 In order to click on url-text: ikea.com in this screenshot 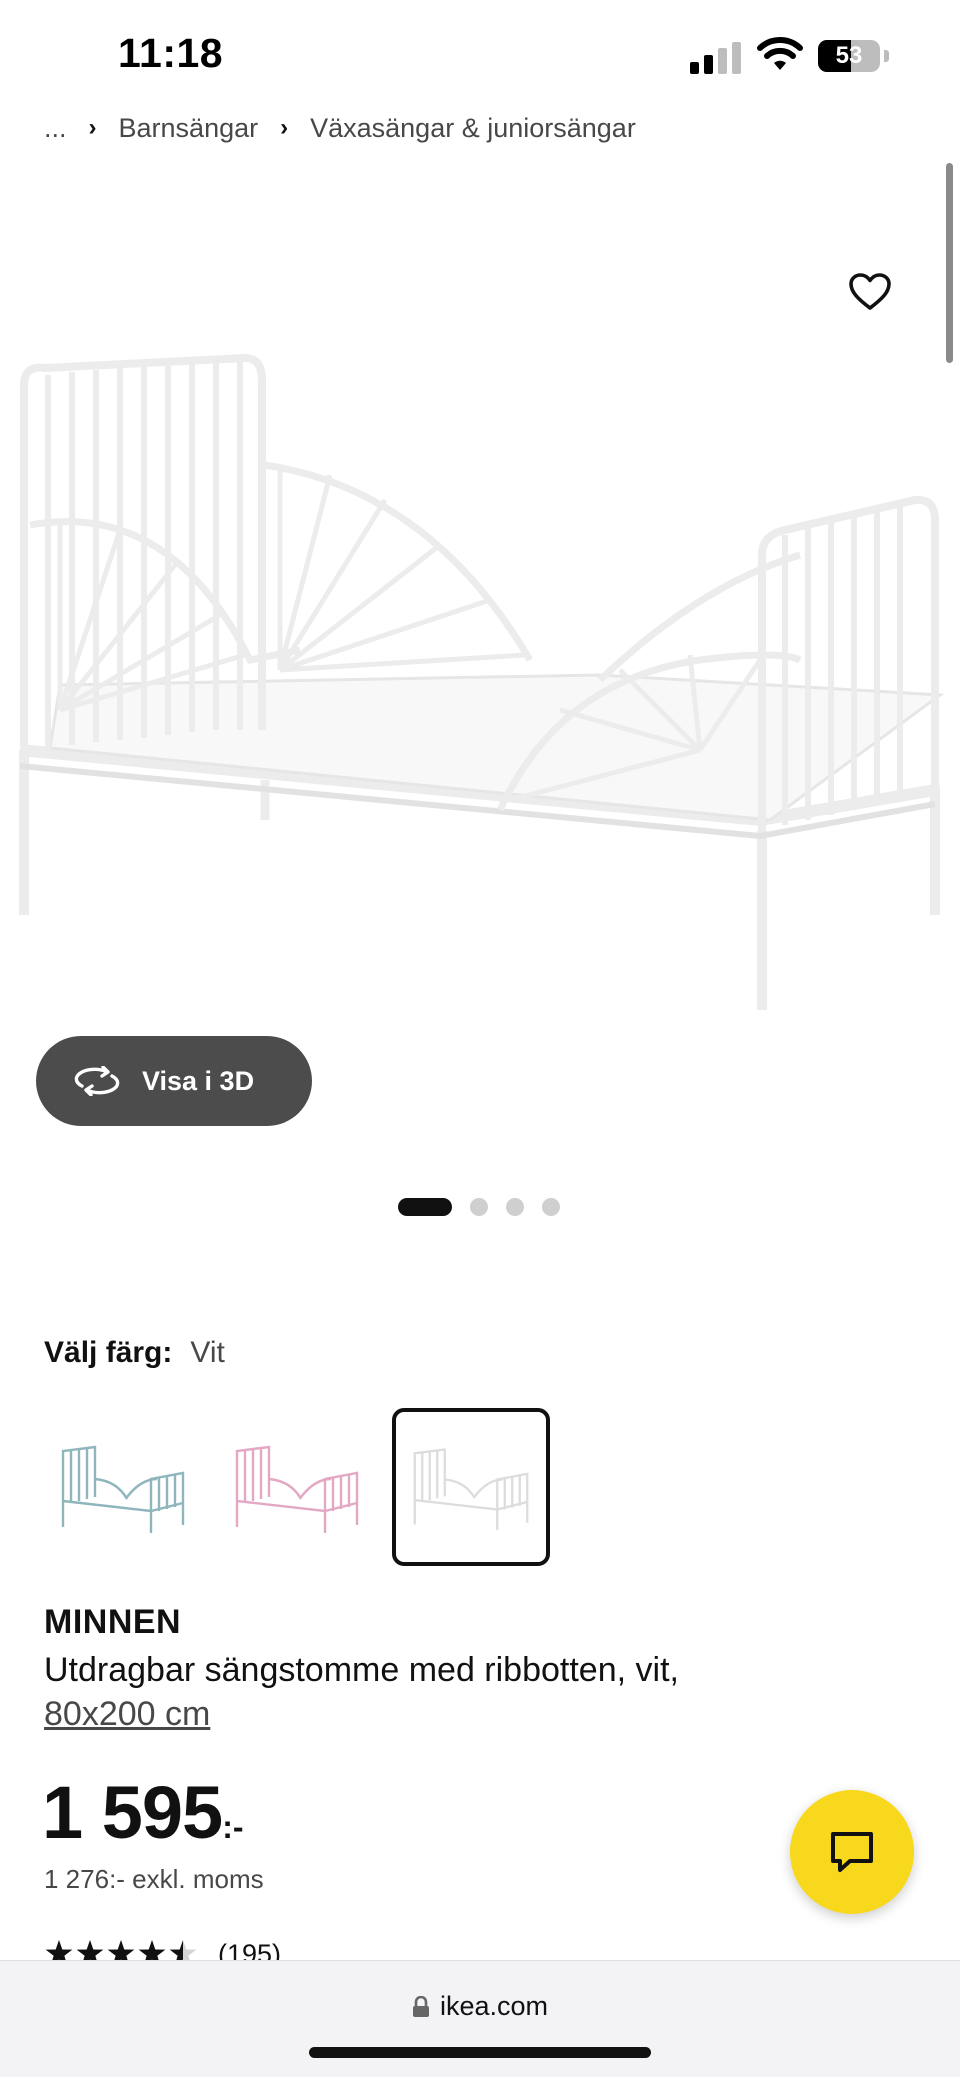, I will do `click(494, 2006)`.